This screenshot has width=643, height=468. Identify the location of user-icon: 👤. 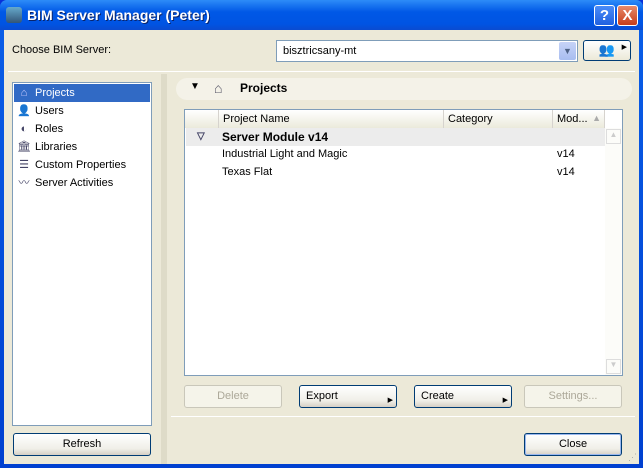
(24, 111).